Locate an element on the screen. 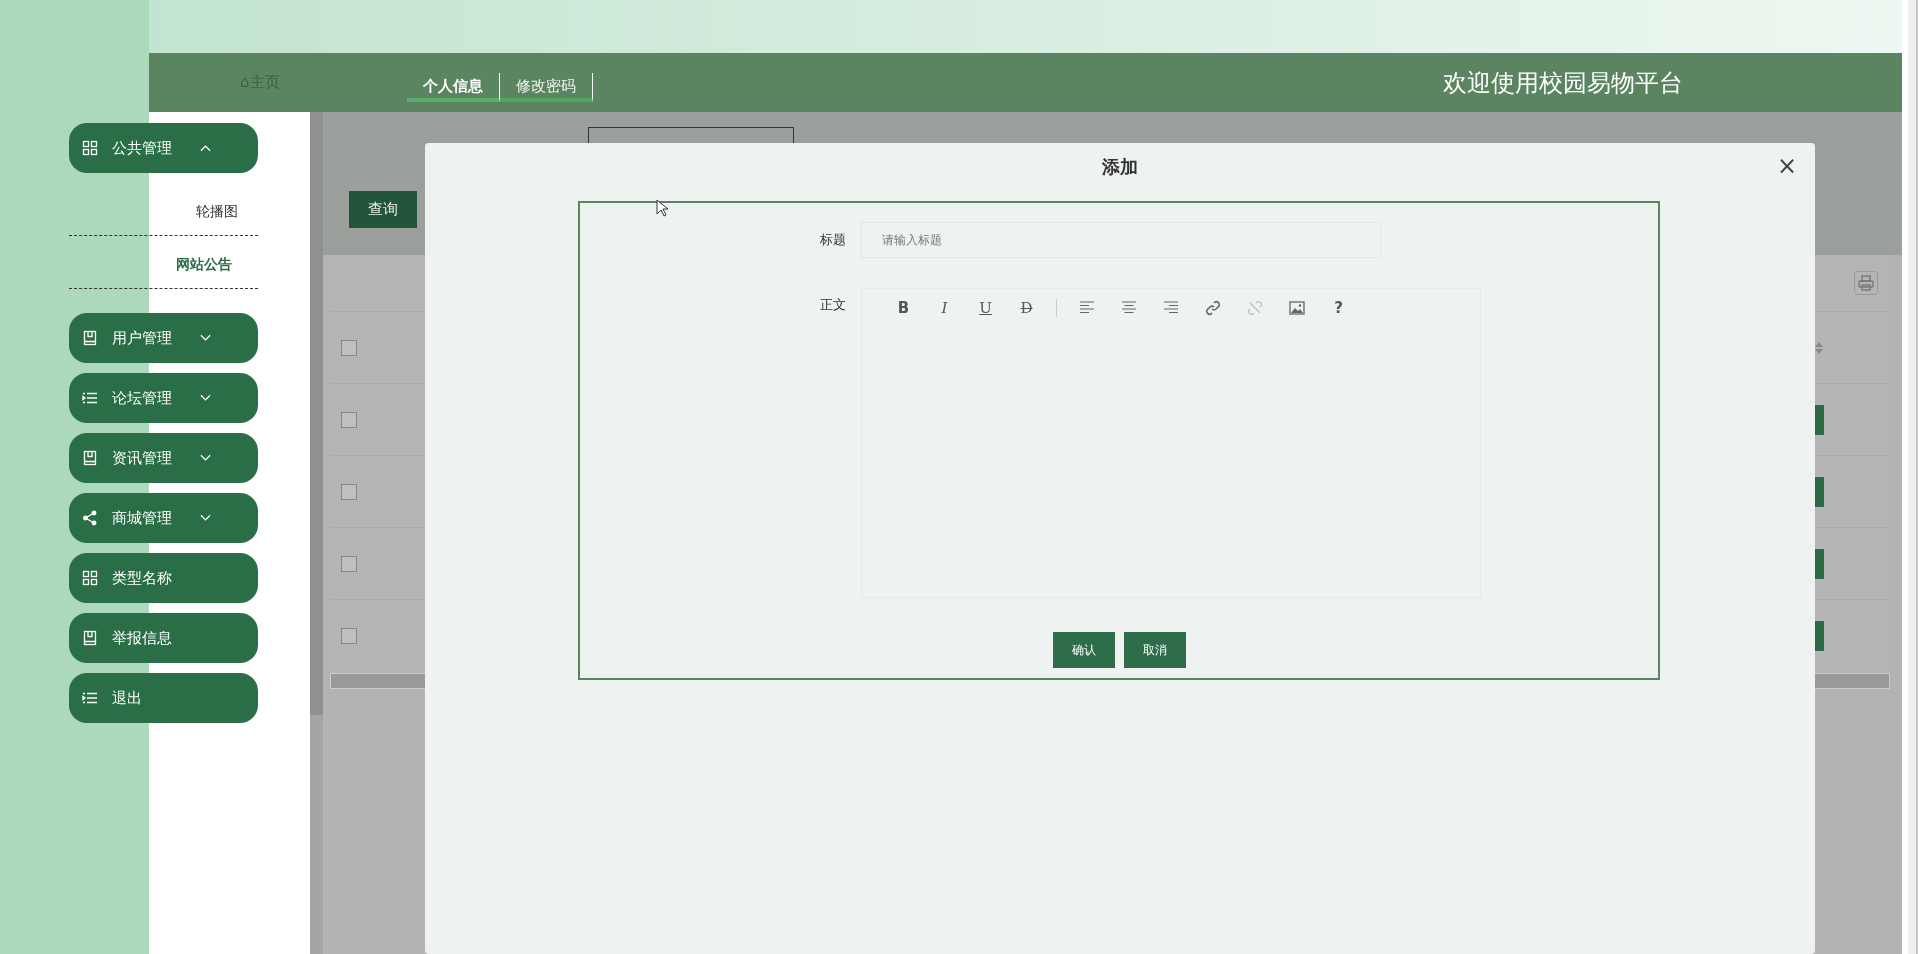  menu-item: 退出 is located at coordinates (163, 698).